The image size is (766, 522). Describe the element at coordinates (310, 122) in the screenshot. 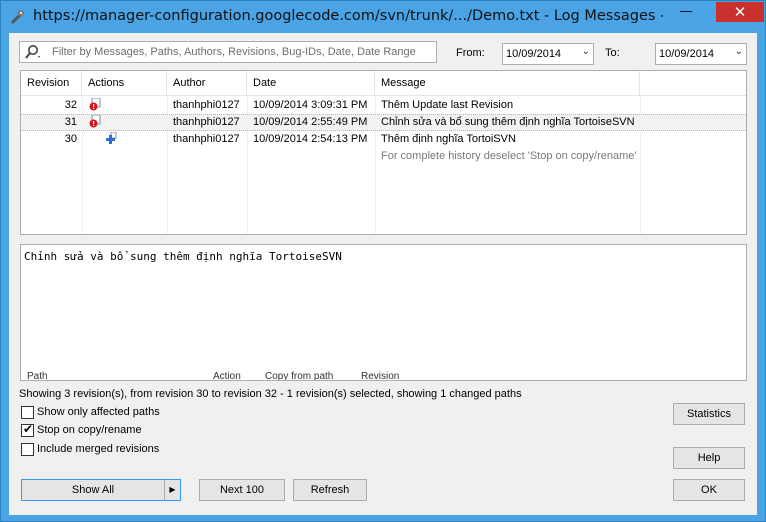

I see `date-cell: 10/09/2014 2:55:49 PM` at that location.